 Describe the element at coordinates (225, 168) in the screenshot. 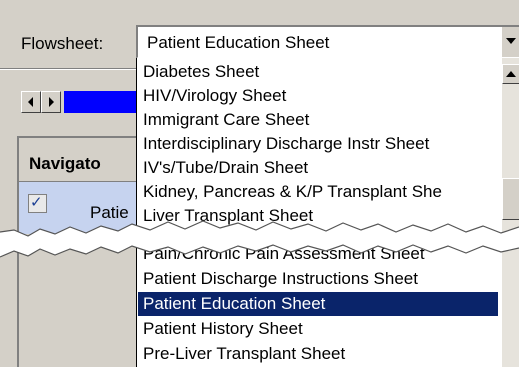

I see `dropdown-item-ivs-tube-drain: IV's/Tube/Drain Sheet` at that location.